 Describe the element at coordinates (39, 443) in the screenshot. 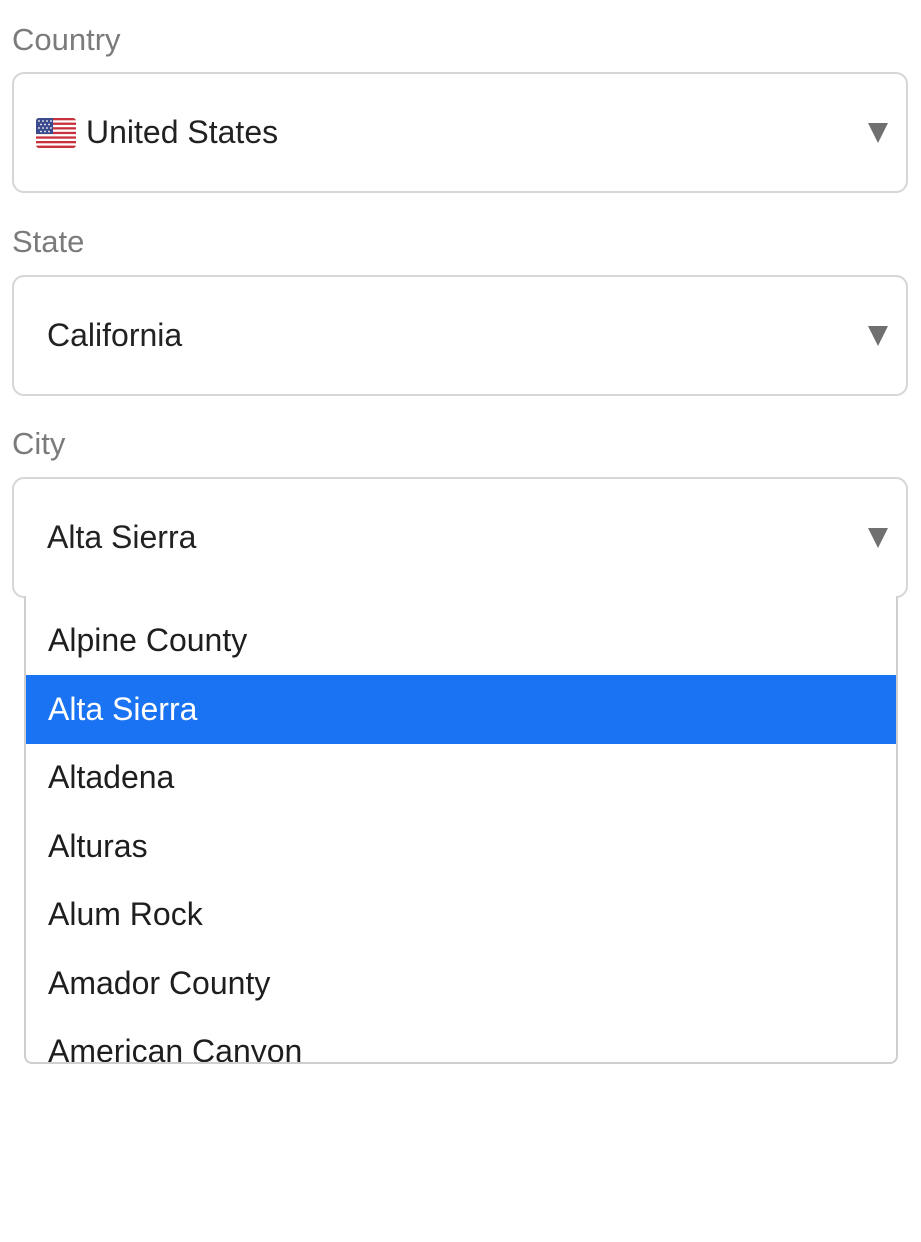

I see `city-label: City` at that location.